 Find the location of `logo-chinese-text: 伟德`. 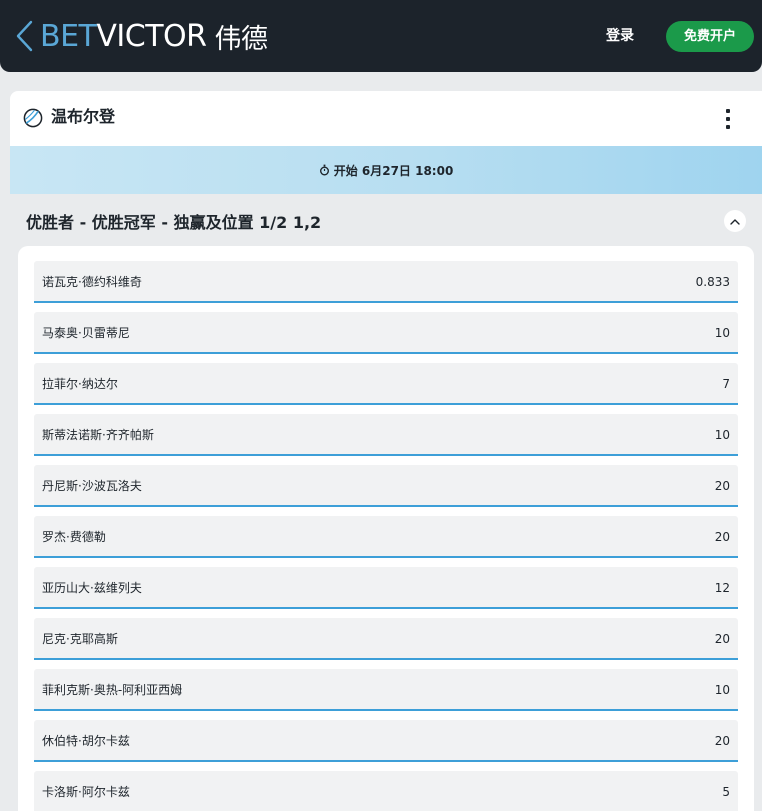

logo-chinese-text: 伟德 is located at coordinates (241, 39).